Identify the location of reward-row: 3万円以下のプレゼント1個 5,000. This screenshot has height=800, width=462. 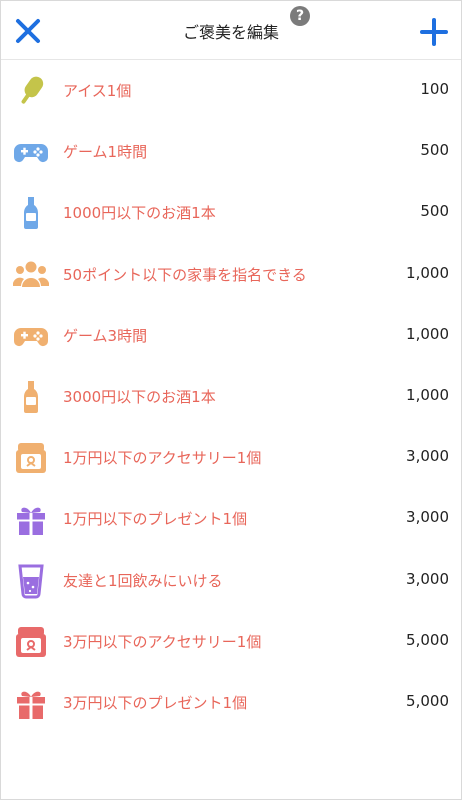
(231, 702).